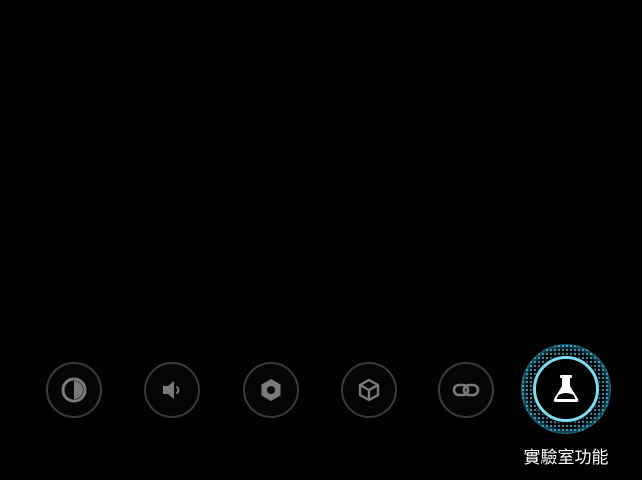  What do you see at coordinates (566, 458) in the screenshot?
I see `selected-feature-label: 實驗室功能` at bounding box center [566, 458].